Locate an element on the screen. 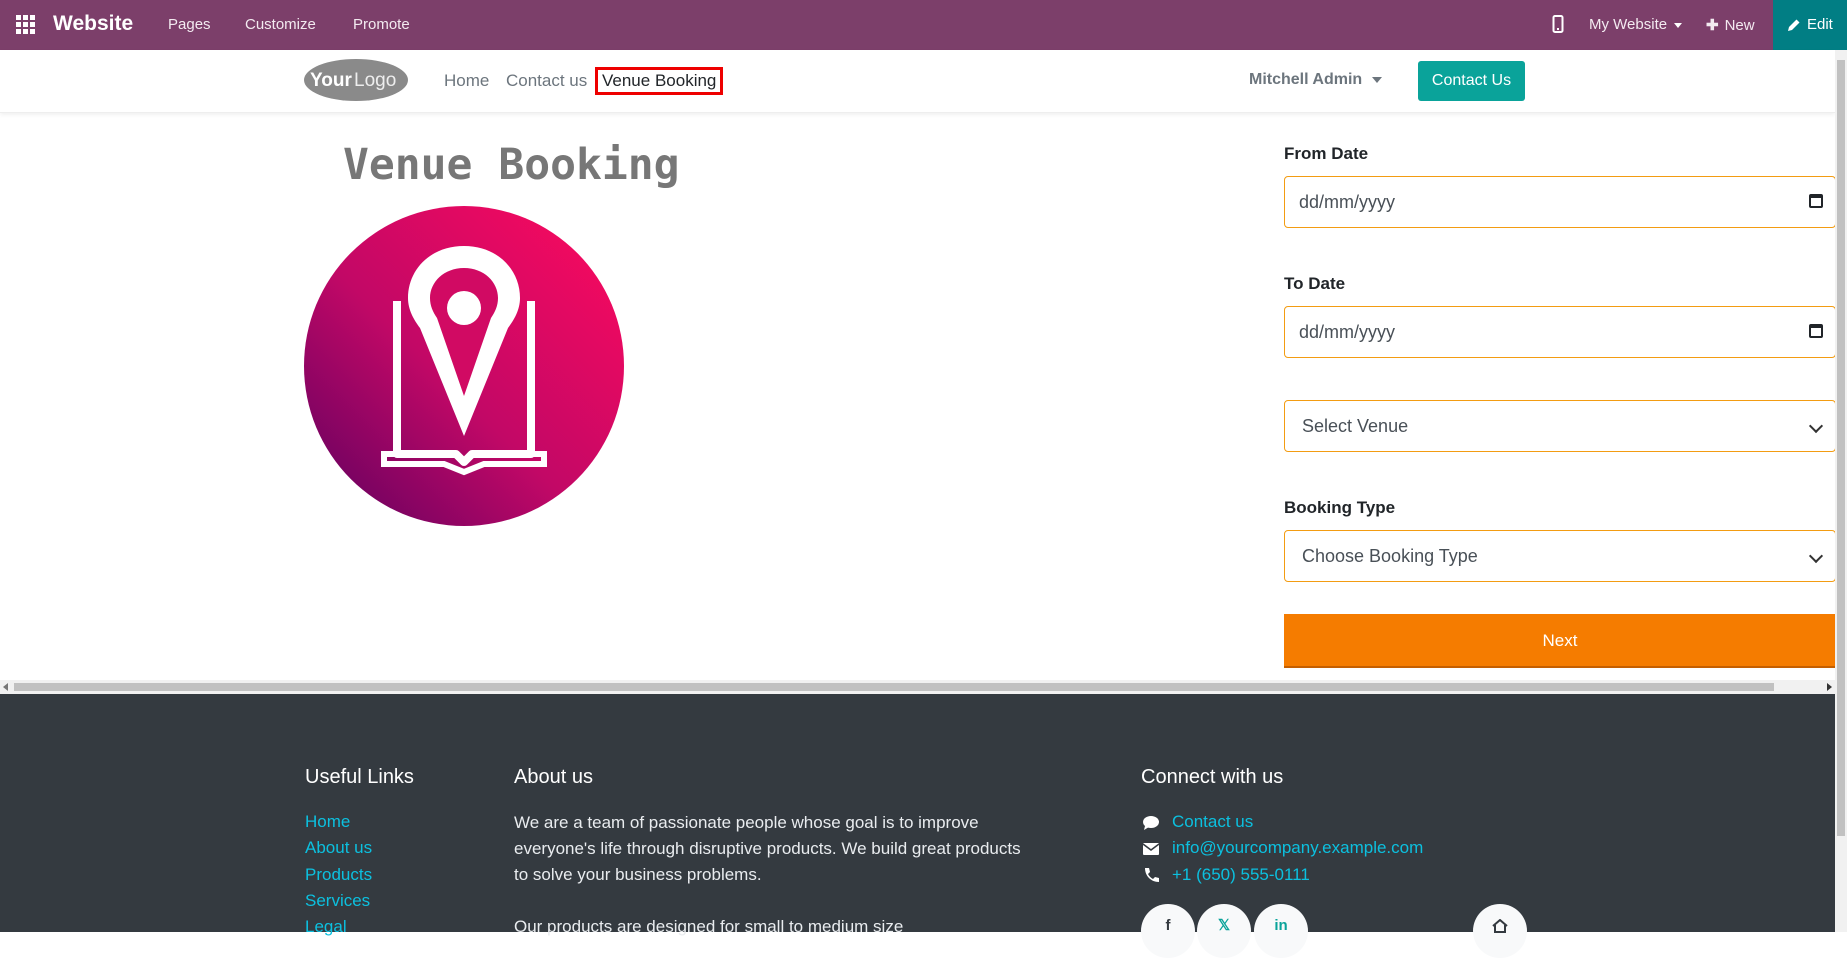  chat-icon is located at coordinates (1151, 823).